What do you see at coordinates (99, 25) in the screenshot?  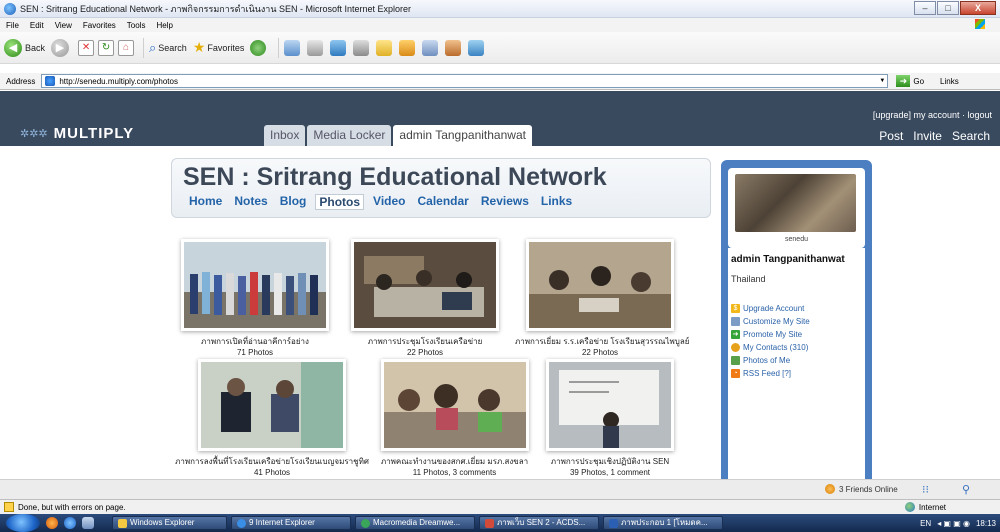 I see `menu-favorites: Favorites` at bounding box center [99, 25].